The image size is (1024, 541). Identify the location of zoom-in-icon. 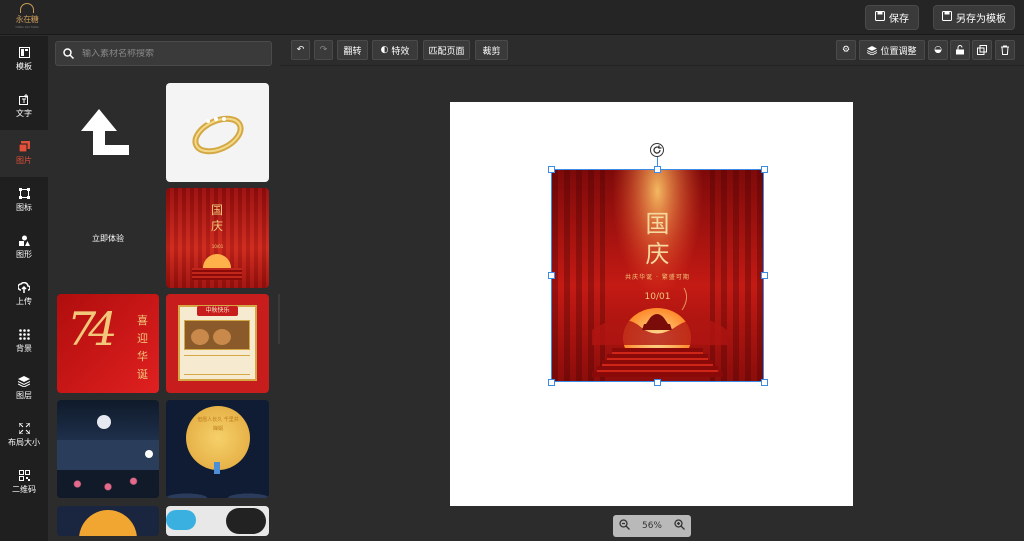
(679, 524).